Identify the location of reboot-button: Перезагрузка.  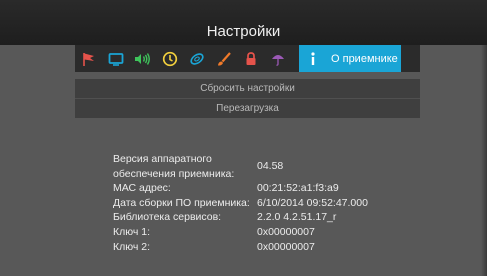
(247, 108).